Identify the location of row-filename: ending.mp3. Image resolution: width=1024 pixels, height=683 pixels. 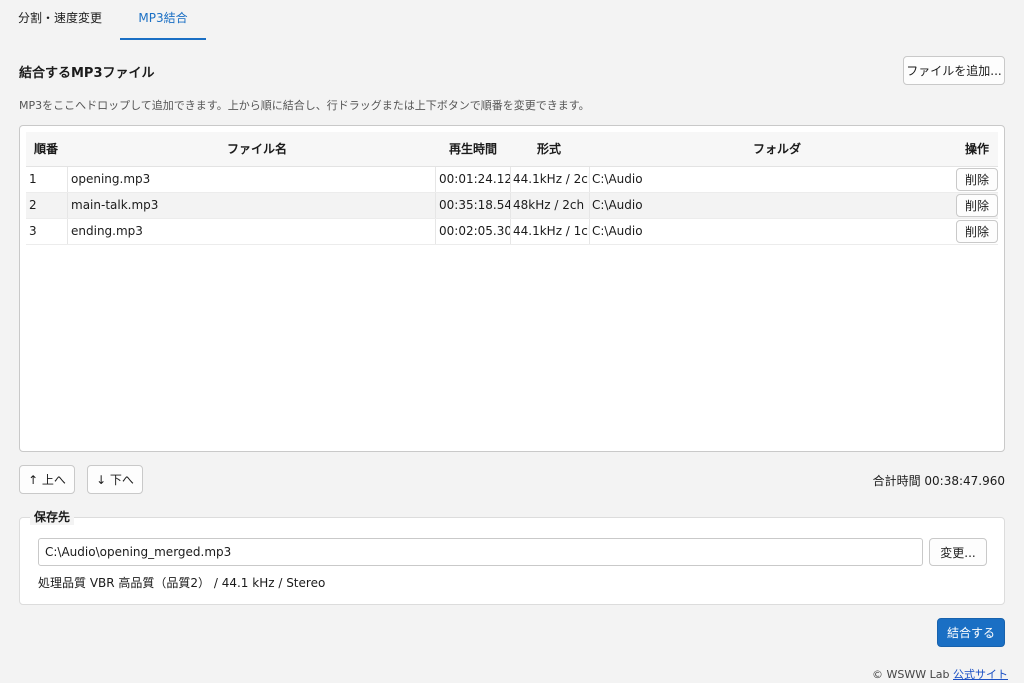
(251, 231).